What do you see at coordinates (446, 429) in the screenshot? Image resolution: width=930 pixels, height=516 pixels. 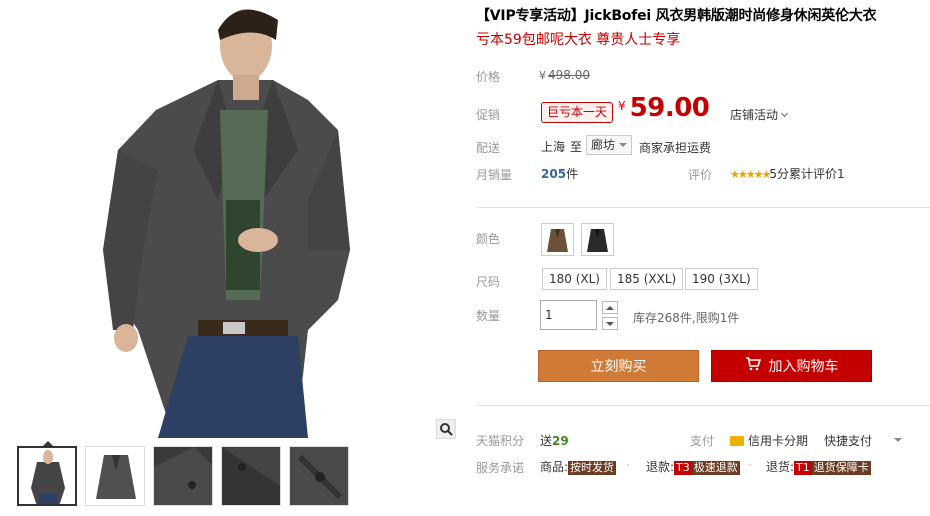 I see `zoom-icon` at bounding box center [446, 429].